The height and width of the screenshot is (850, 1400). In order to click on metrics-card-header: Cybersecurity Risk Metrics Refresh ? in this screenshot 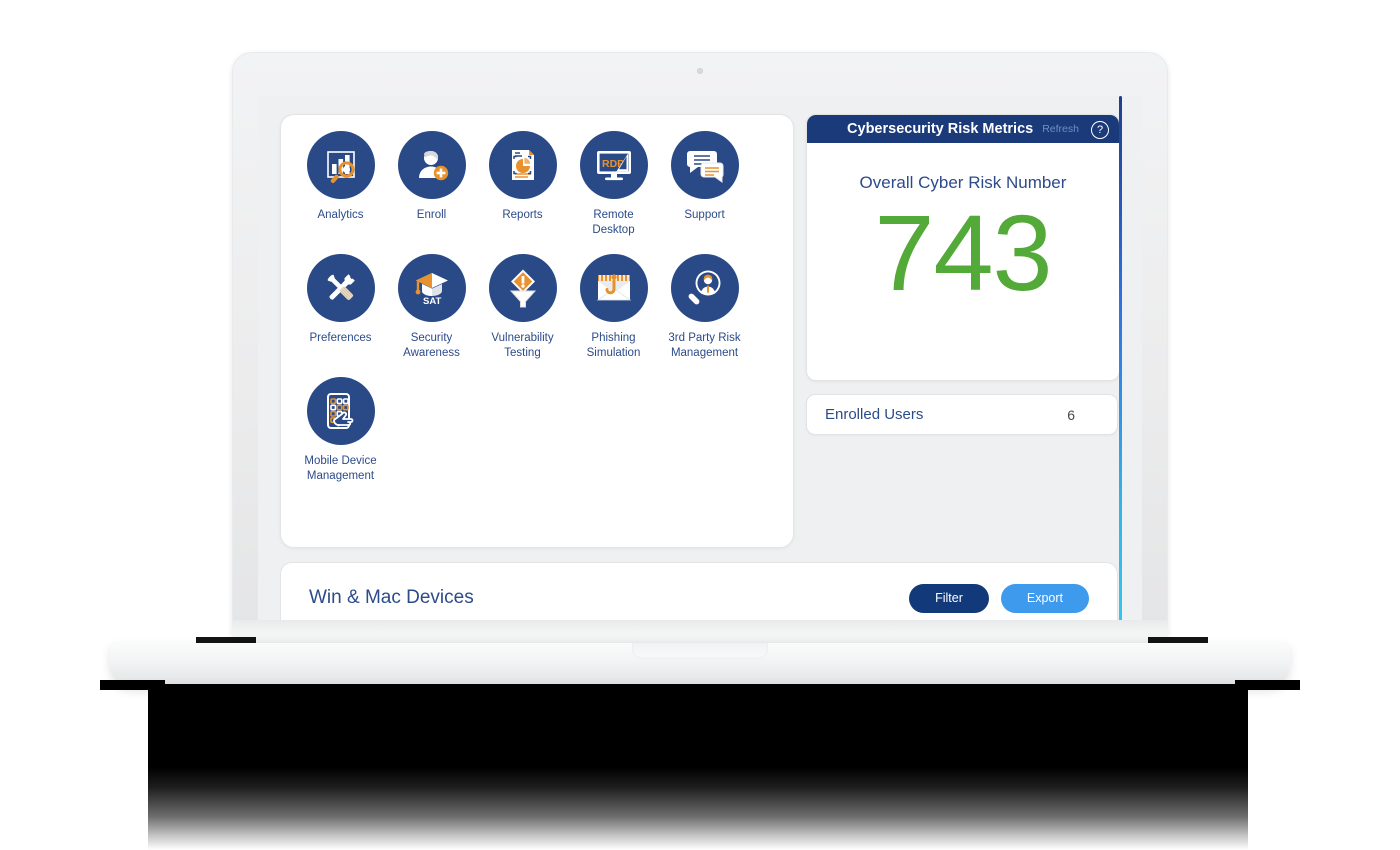, I will do `click(963, 129)`.